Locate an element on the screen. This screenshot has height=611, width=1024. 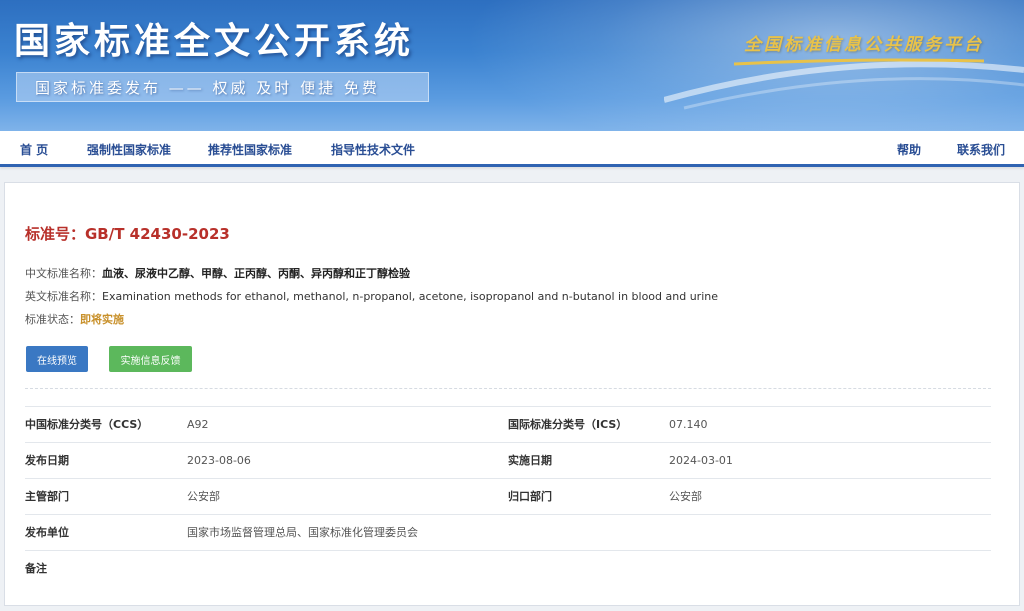
online-preview-button: 在线预览 is located at coordinates (57, 359).